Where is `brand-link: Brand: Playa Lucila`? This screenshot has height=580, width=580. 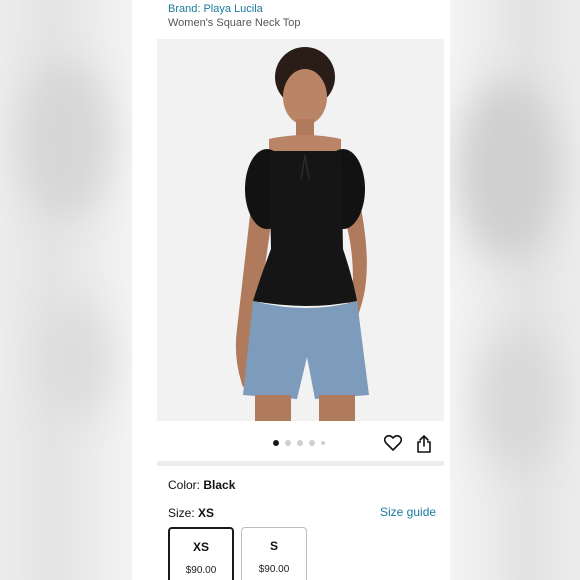 brand-link: Brand: Playa Lucila is located at coordinates (215, 9).